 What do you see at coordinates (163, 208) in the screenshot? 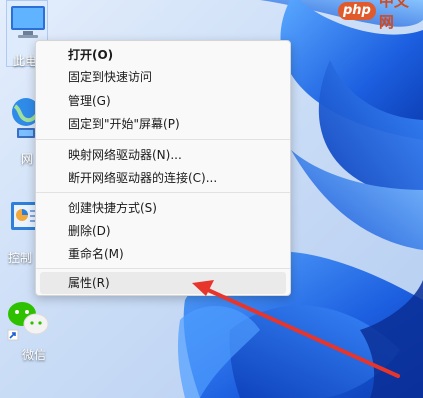
I see `menu-item-create-shortcut: 创建快捷方式(S)` at bounding box center [163, 208].